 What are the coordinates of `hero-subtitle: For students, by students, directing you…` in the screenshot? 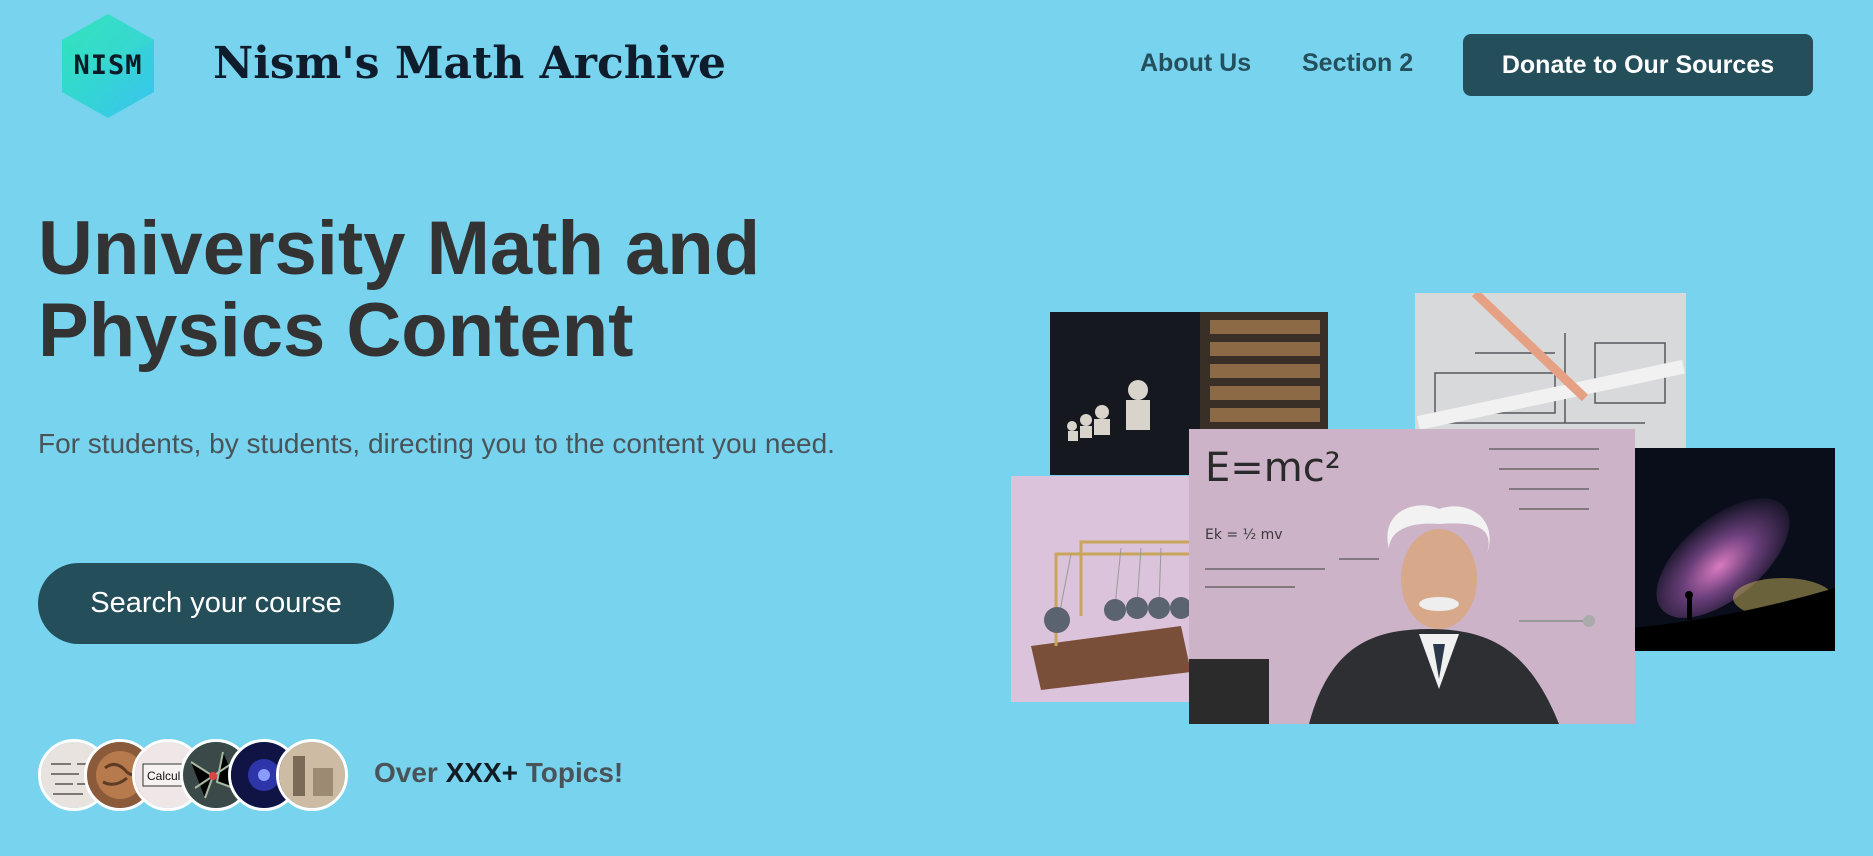 It's located at (436, 443).